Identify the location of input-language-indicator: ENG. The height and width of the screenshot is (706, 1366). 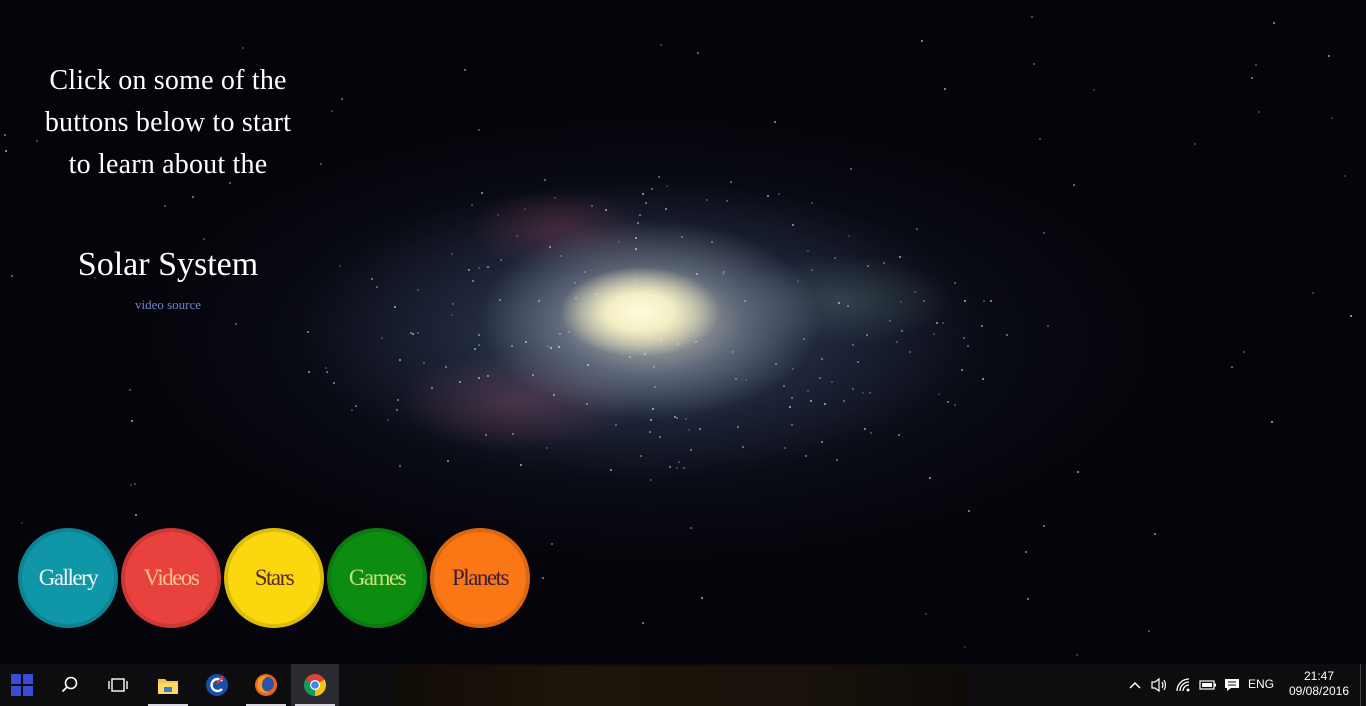
(1261, 684).